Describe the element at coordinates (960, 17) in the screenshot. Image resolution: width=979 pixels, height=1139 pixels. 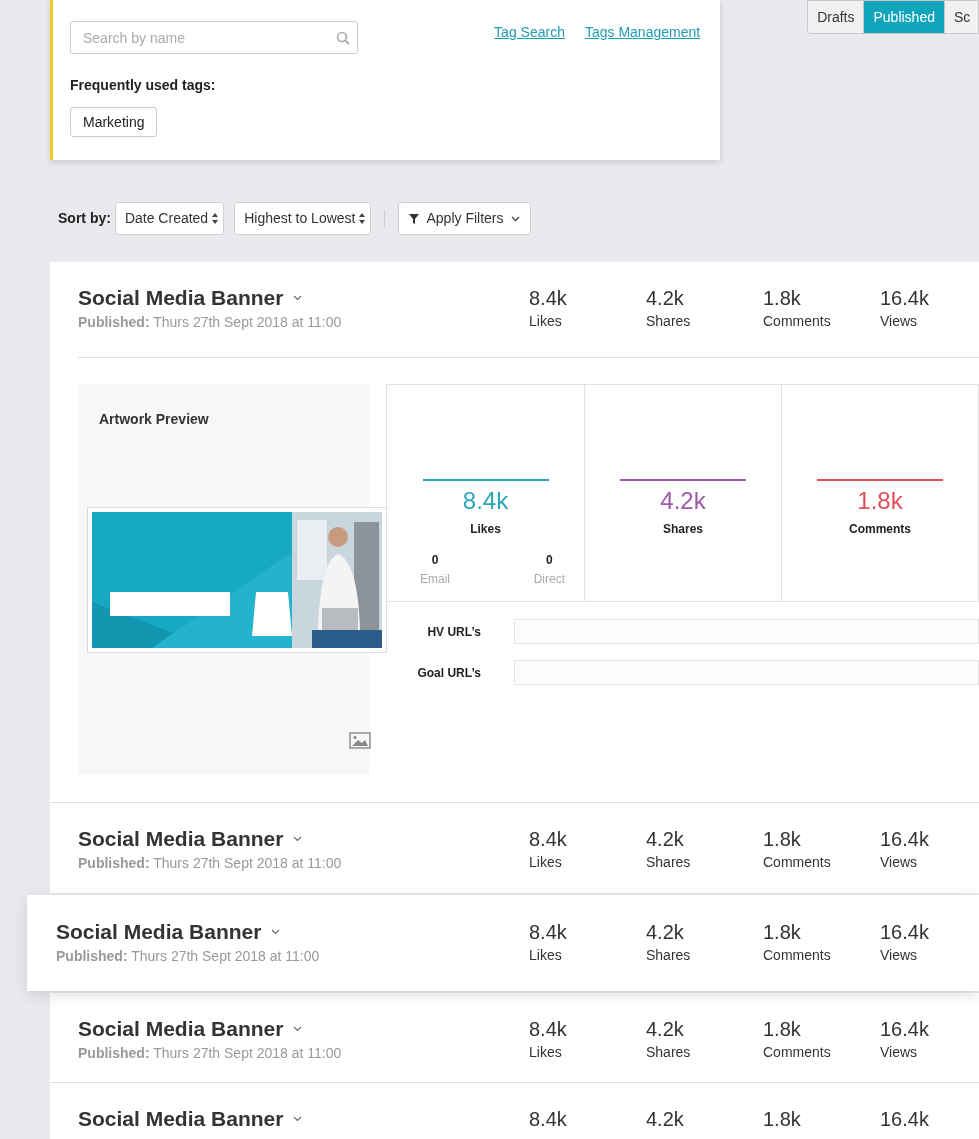
I see `status-tab: Sc` at that location.